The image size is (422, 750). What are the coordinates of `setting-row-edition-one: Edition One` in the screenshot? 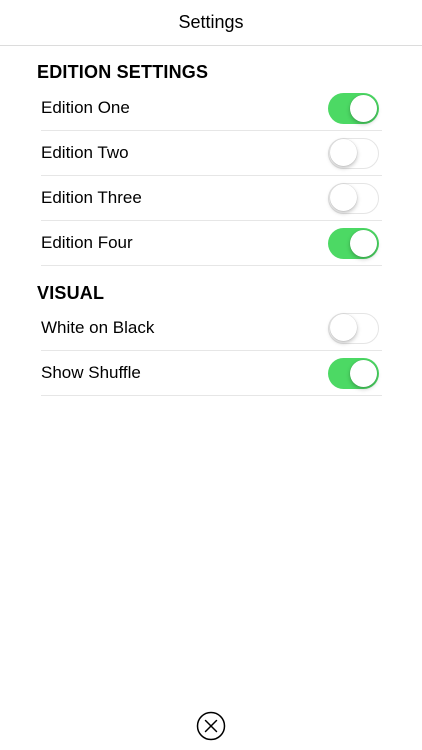 It's located at (211, 108).